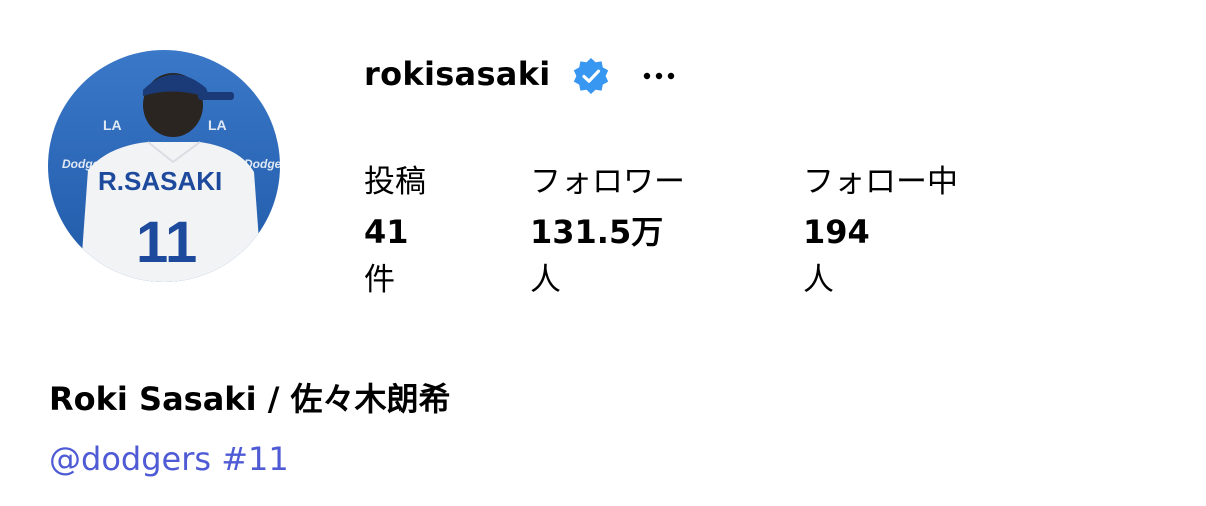 Image resolution: width=1206 pixels, height=506 pixels. Describe the element at coordinates (545, 280) in the screenshot. I see `stat-followers-unit: 人` at that location.